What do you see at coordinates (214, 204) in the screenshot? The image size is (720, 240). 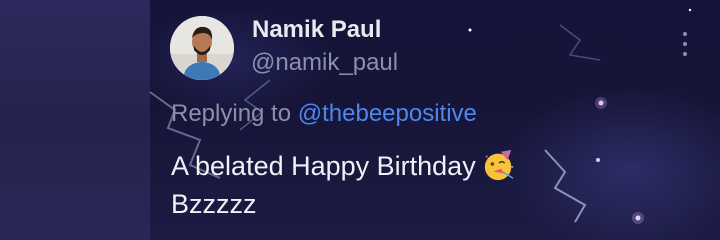 I see `tweet-text-line-2: Bzzzzz` at bounding box center [214, 204].